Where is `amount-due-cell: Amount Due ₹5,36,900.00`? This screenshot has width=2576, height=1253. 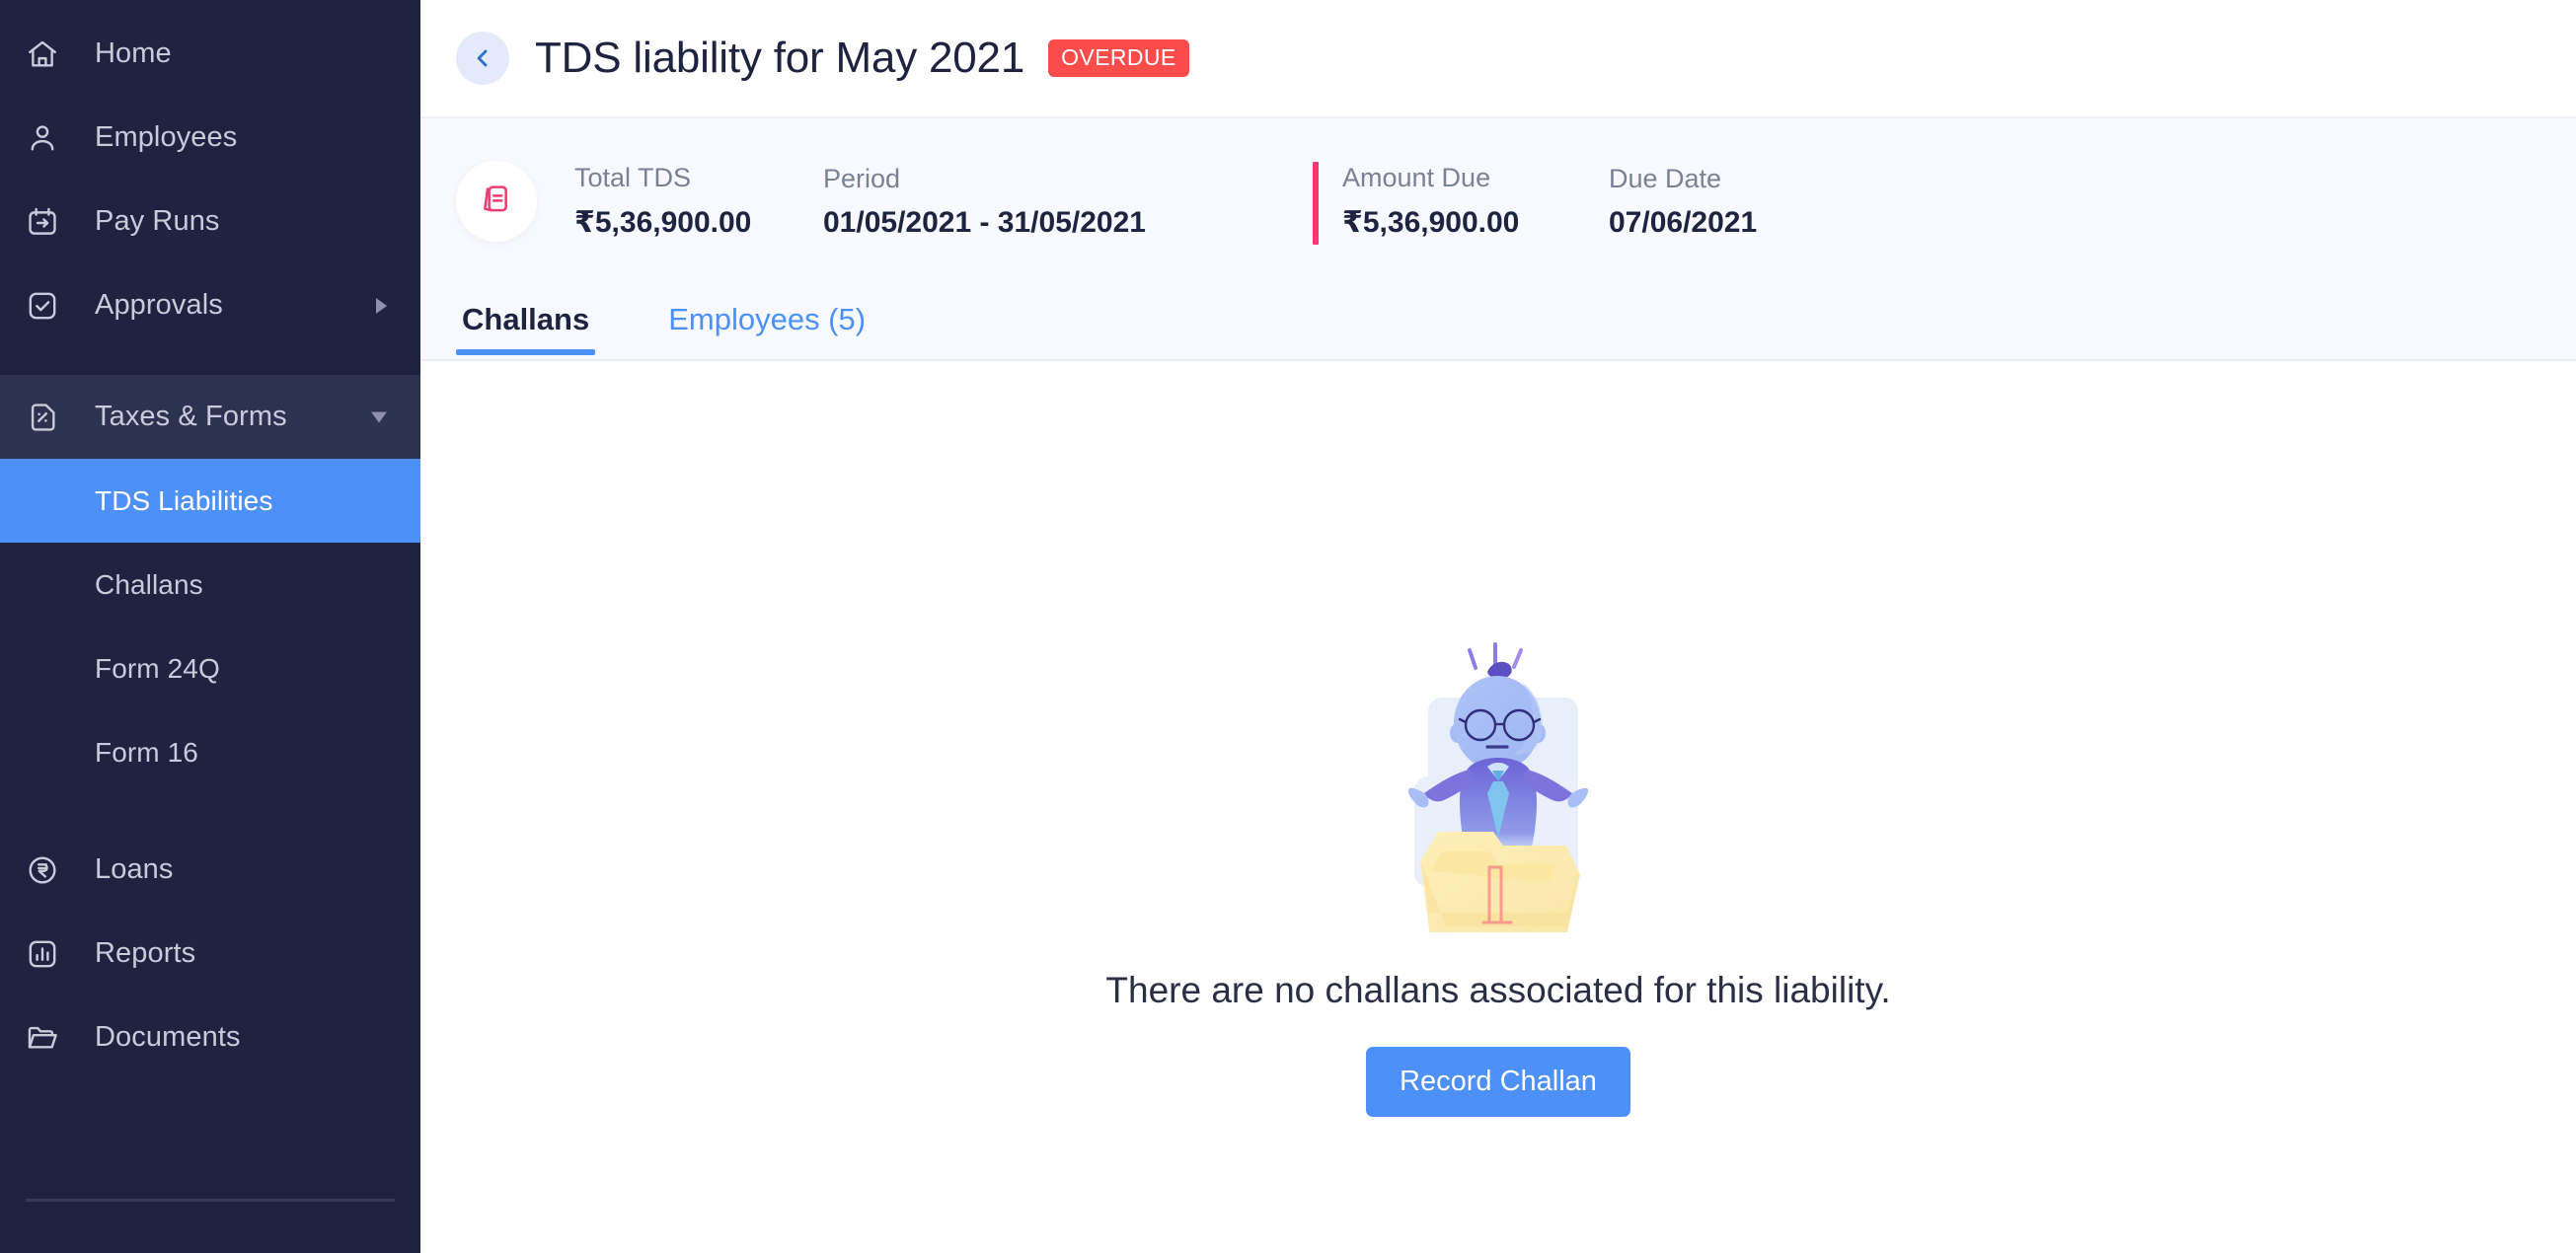
amount-due-cell: Amount Due ₹5,36,900.00 is located at coordinates (1461, 201).